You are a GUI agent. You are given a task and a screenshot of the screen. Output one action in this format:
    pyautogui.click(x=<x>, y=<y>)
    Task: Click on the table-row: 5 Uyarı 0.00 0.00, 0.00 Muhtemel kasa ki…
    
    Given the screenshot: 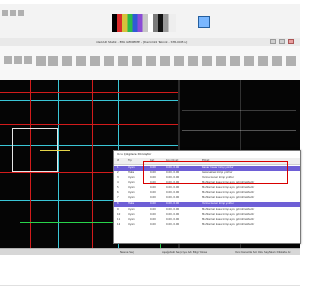 What is the action you would take?
    pyautogui.click(x=207, y=188)
    